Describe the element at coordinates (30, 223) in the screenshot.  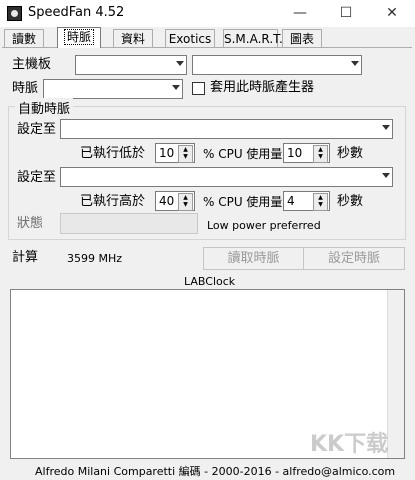
I see `status-label: 狀態` at that location.